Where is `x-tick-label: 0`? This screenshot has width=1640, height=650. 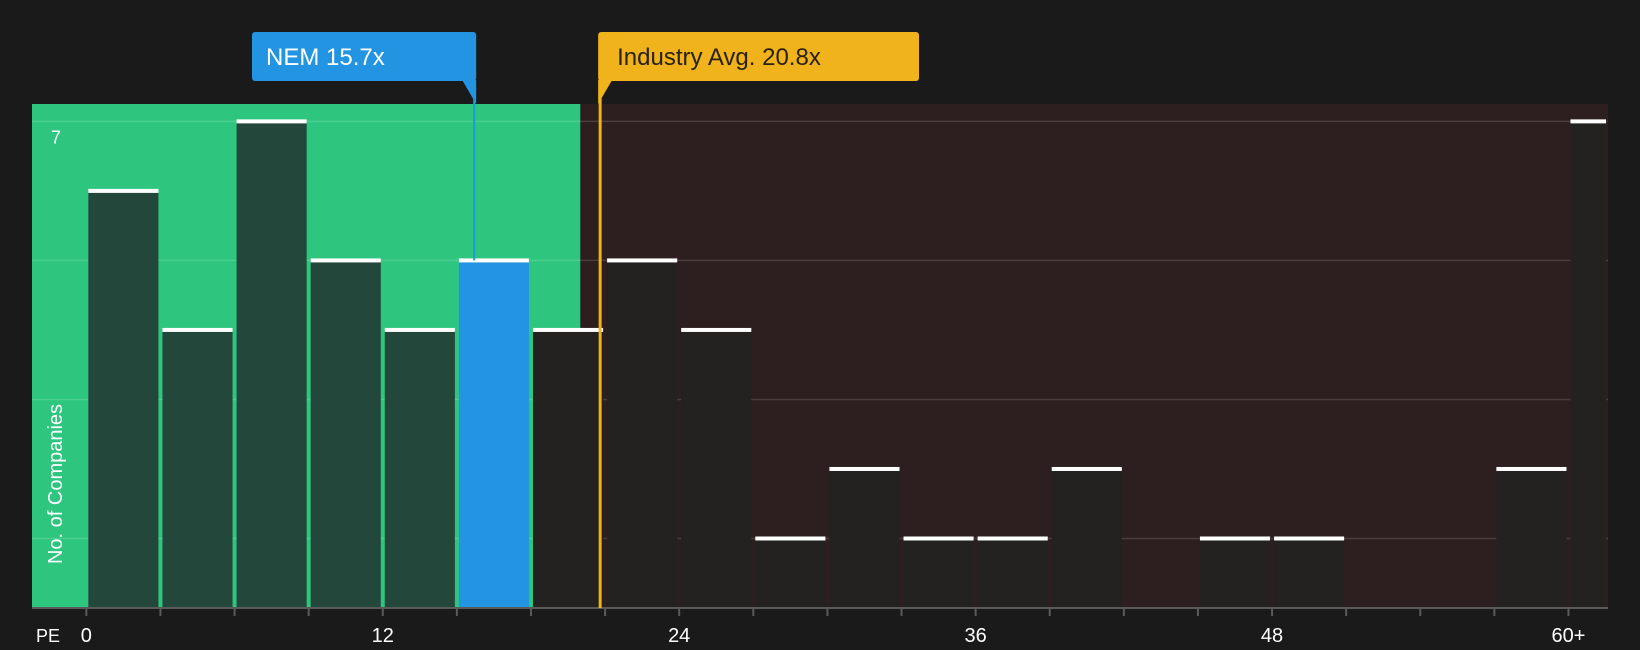
x-tick-label: 0 is located at coordinates (86, 636).